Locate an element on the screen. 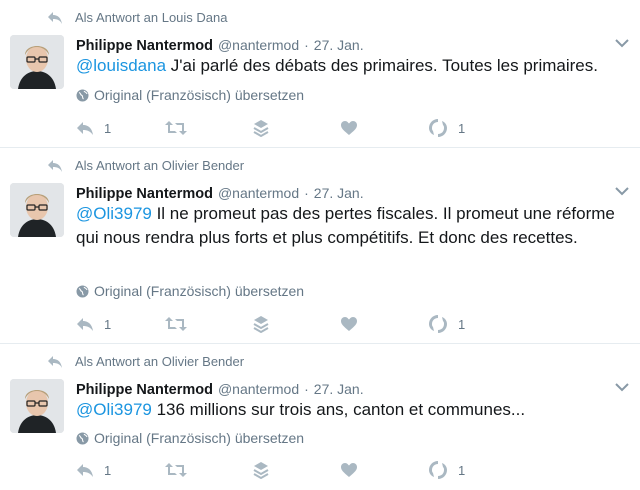 This screenshot has width=640, height=490. reply-context: Als Antwort an Louis Dana is located at coordinates (137, 17).